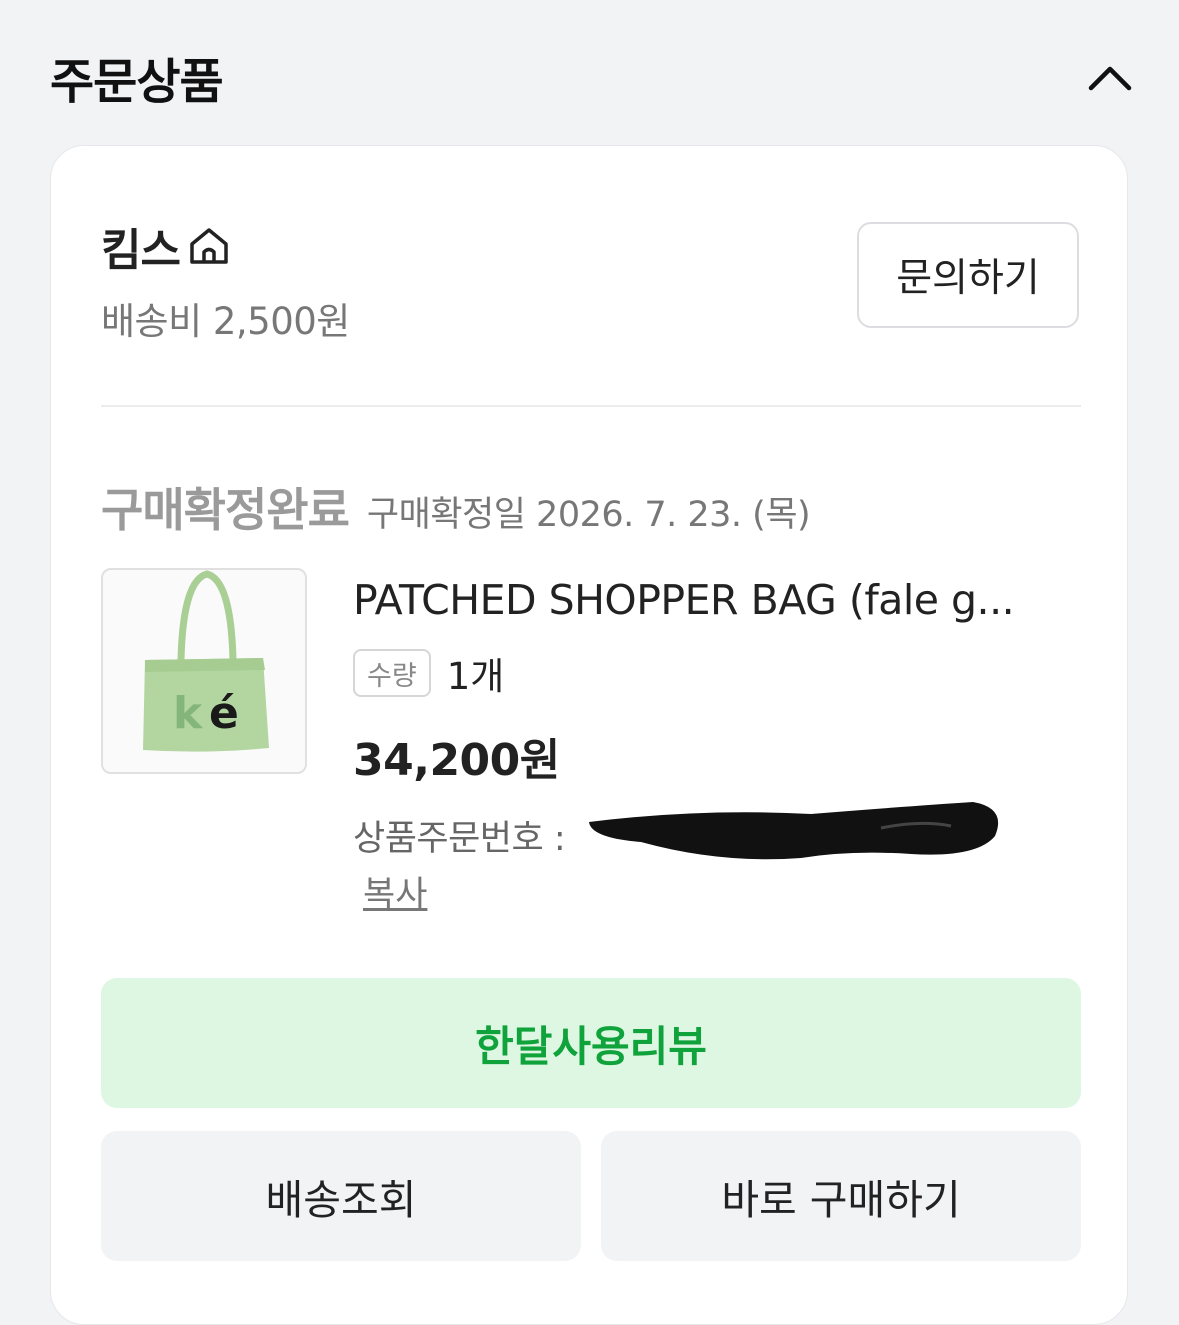  What do you see at coordinates (591, 1043) in the screenshot?
I see `monthly-review-button: 한달사용리뷰` at bounding box center [591, 1043].